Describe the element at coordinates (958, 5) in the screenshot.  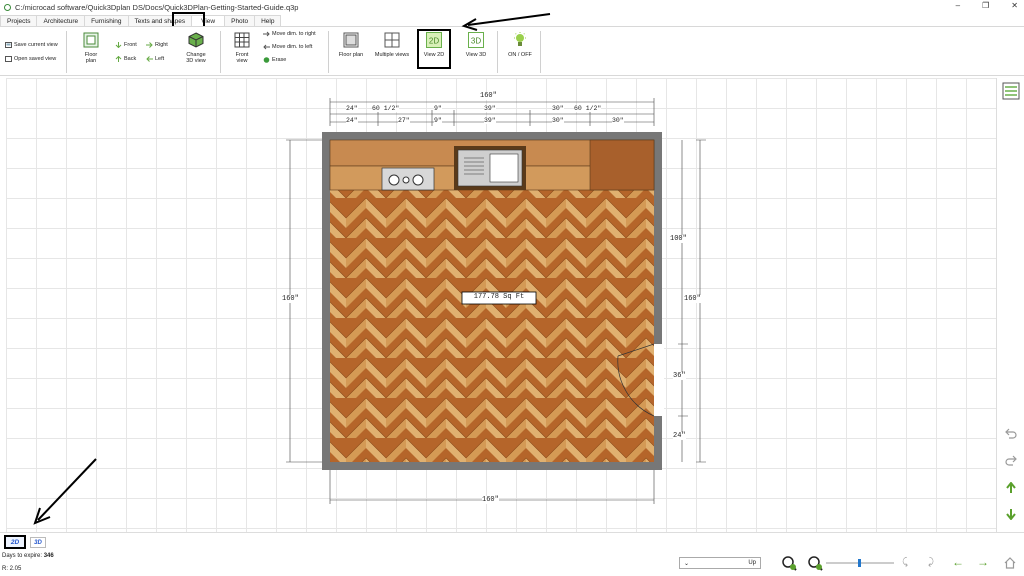
I see `minimize-button: –` at that location.